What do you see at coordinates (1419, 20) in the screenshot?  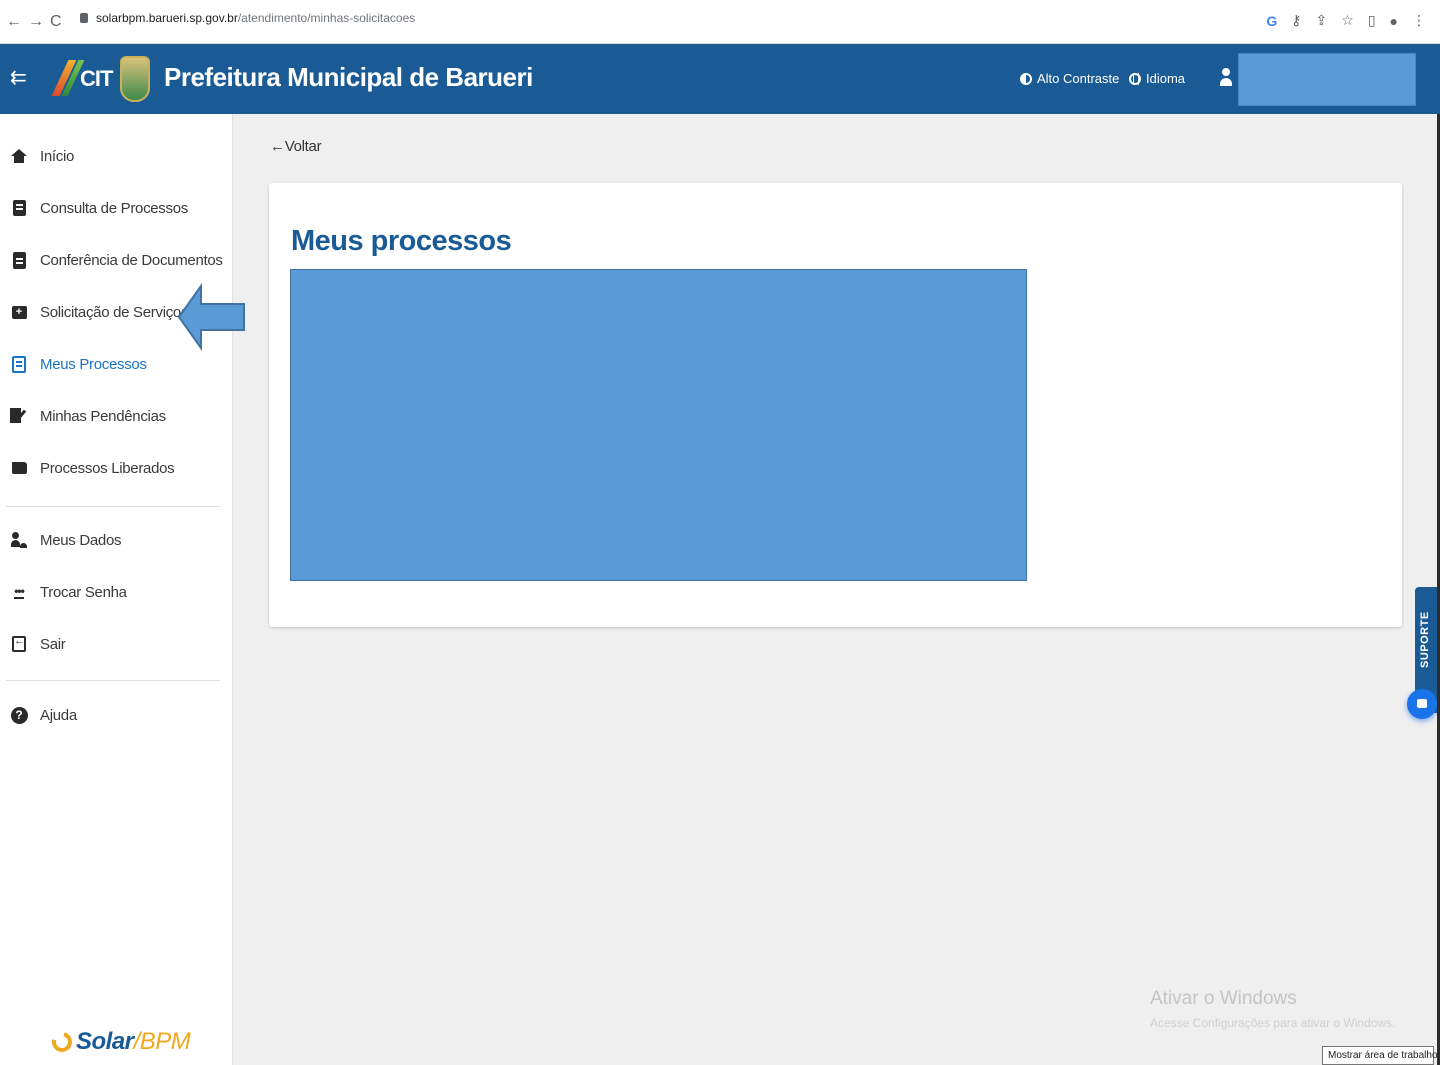 I see `kebab-menu-icon: ⋮` at bounding box center [1419, 20].